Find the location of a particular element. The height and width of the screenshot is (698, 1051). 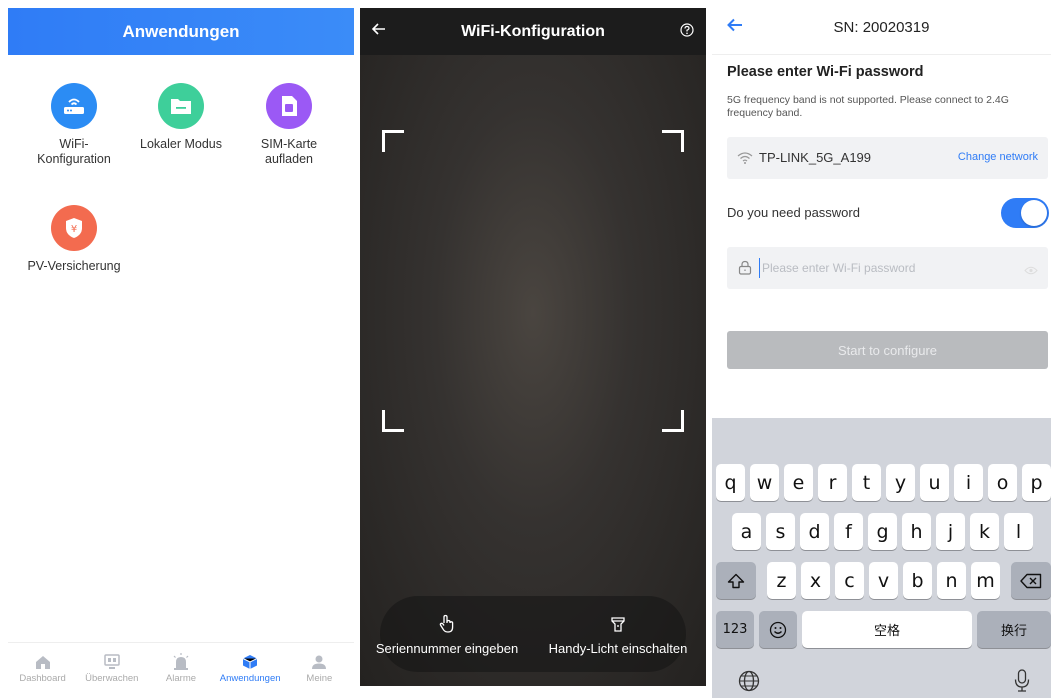

password-input is located at coordinates (884, 268).